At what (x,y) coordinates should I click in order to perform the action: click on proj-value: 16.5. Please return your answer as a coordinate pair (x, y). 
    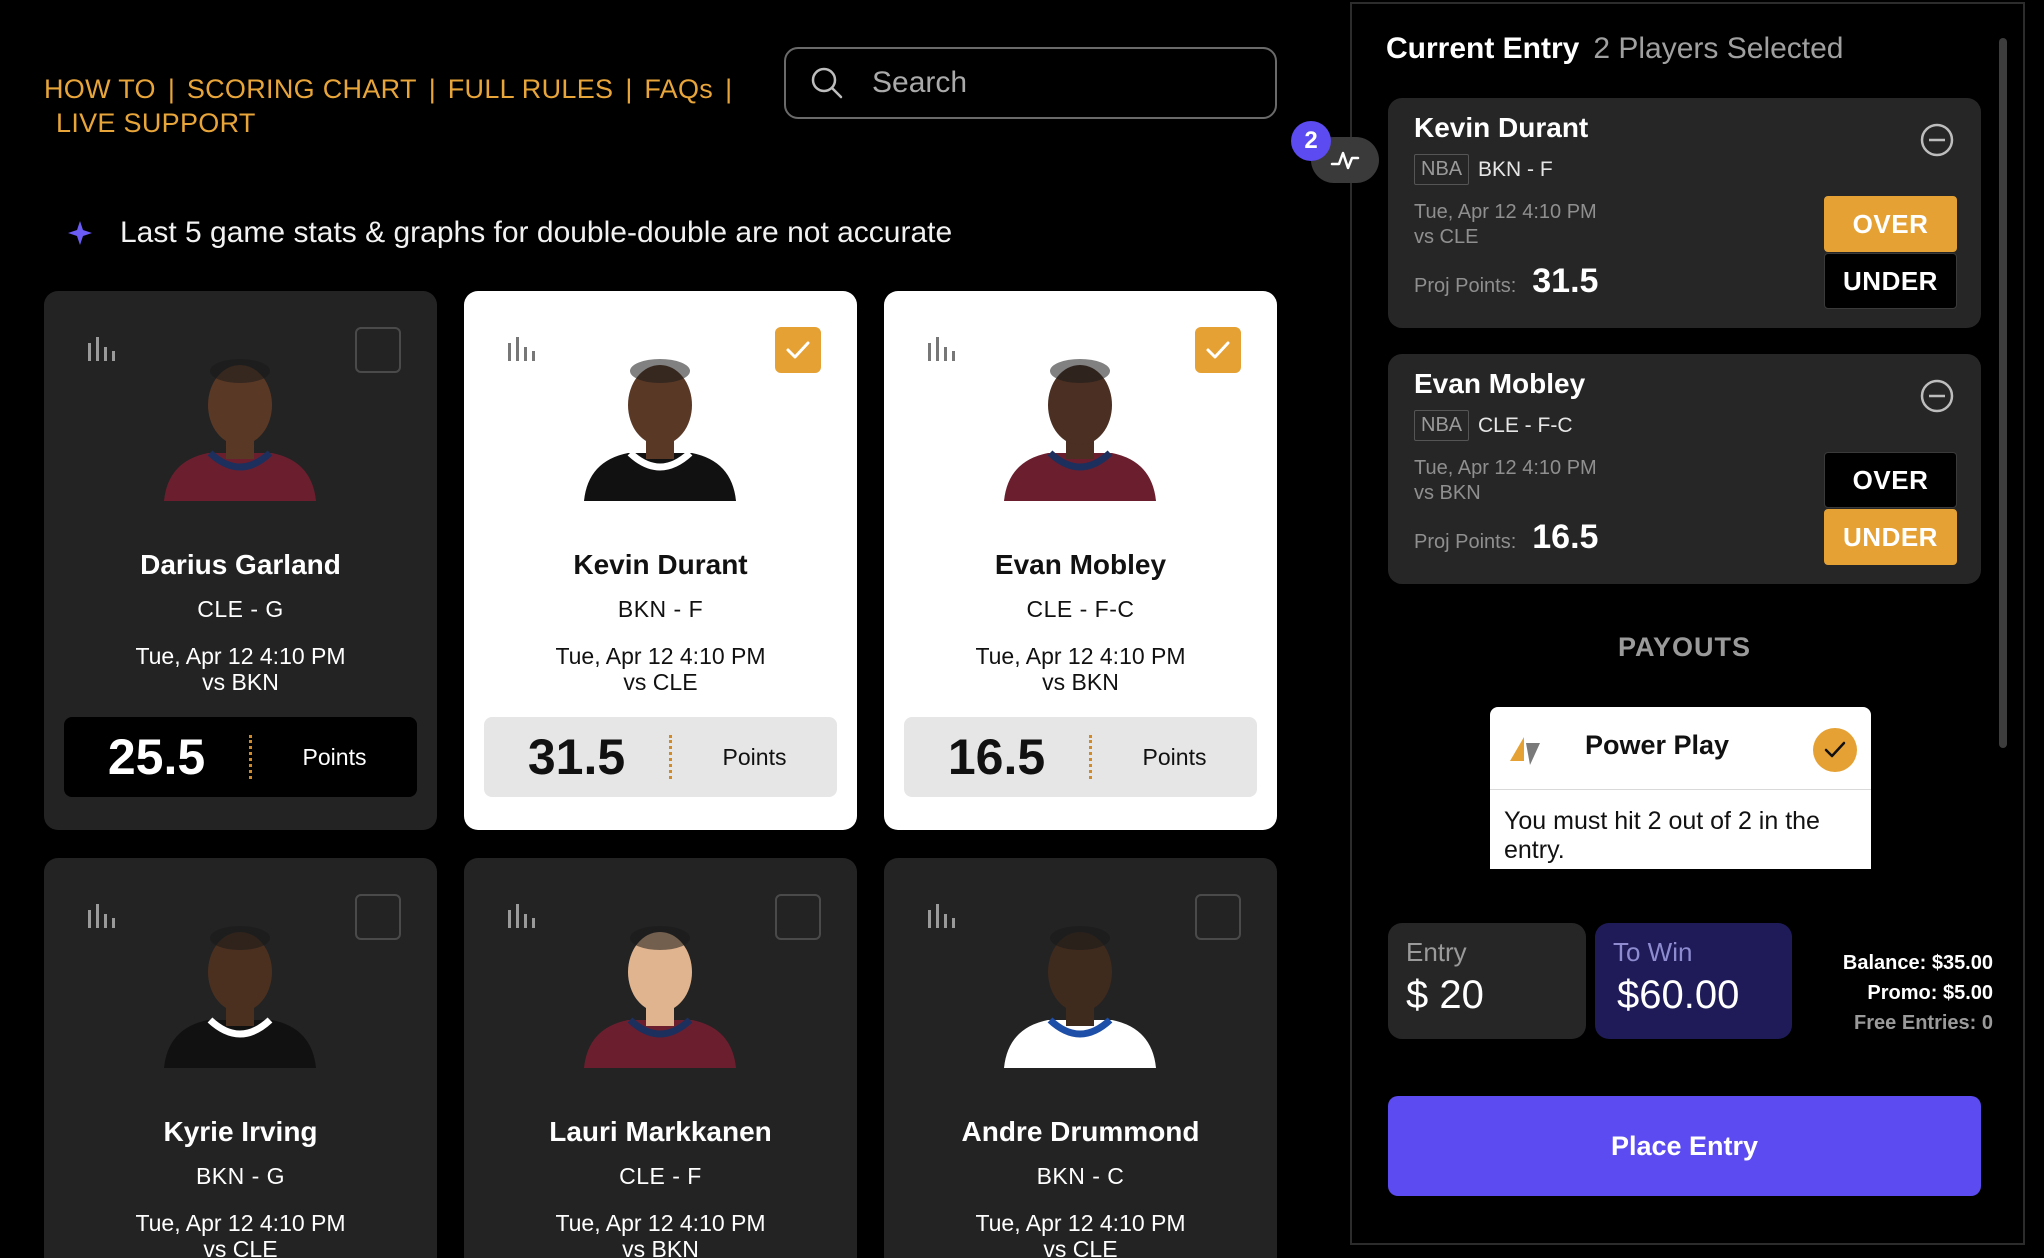
    Looking at the image, I should click on (1565, 537).